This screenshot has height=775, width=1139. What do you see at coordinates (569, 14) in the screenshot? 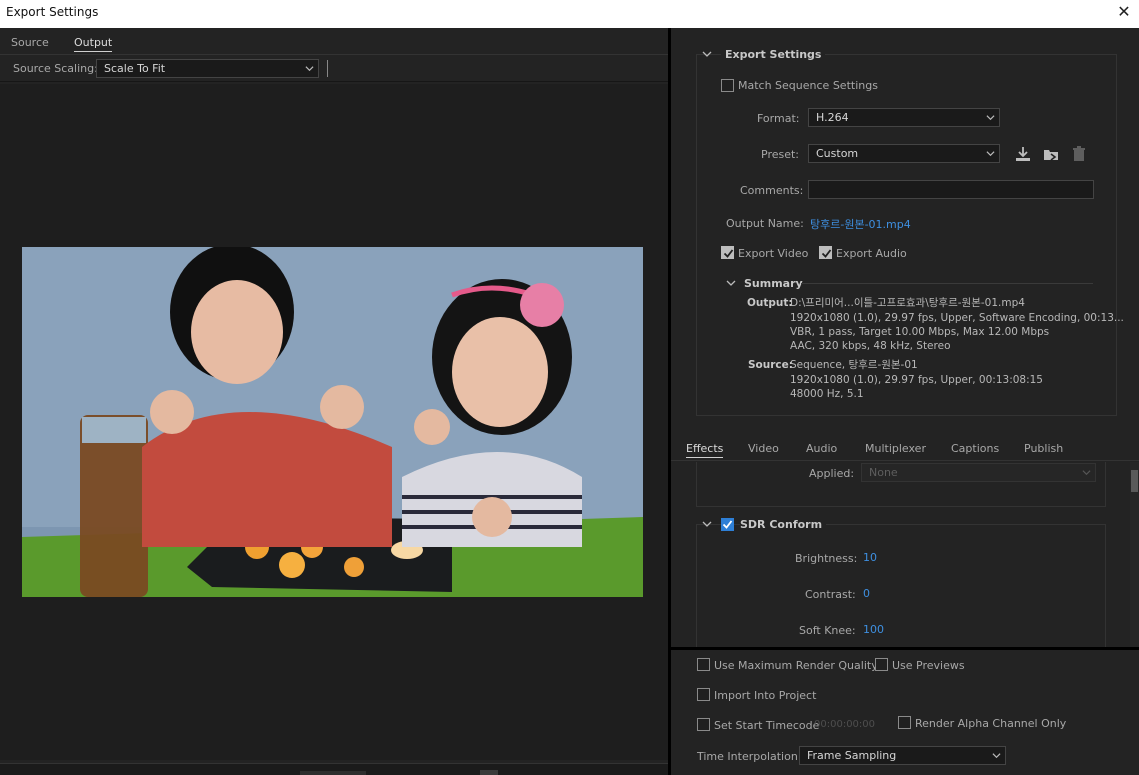
I see `title-bar: Export Settings ✕` at bounding box center [569, 14].